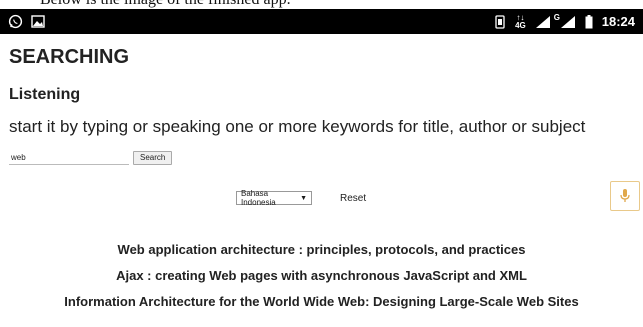 This screenshot has width=643, height=327. What do you see at coordinates (303, 198) in the screenshot?
I see `dropdown-arrow-icon: ▼` at bounding box center [303, 198].